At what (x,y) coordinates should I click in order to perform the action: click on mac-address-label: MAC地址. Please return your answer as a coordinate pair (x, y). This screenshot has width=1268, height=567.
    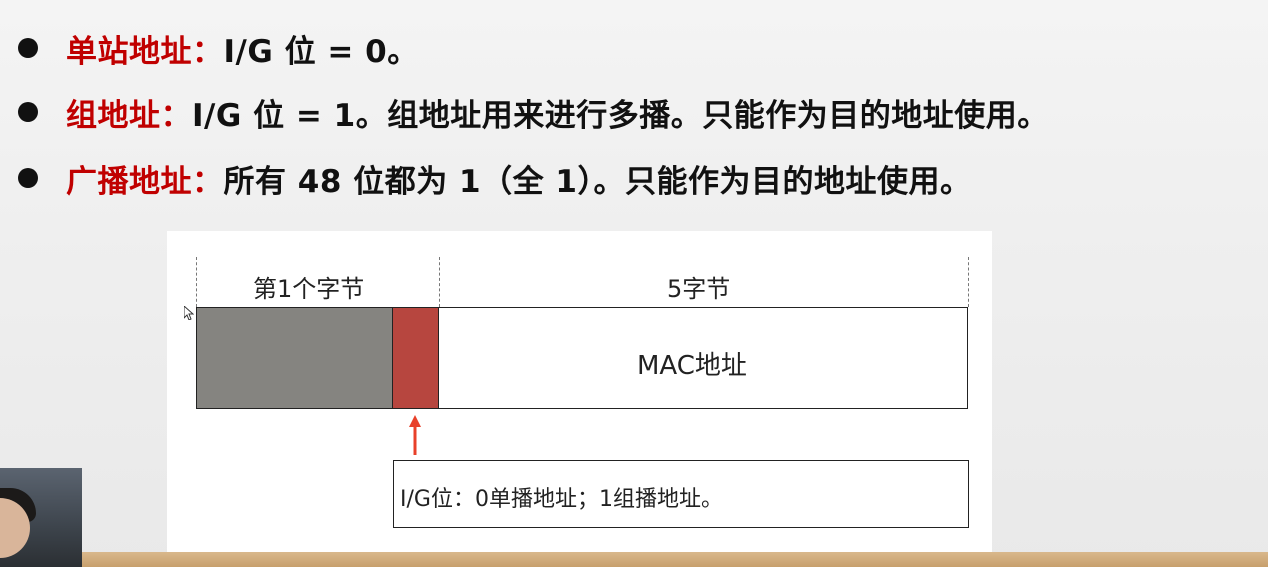
    Looking at the image, I should click on (692, 366).